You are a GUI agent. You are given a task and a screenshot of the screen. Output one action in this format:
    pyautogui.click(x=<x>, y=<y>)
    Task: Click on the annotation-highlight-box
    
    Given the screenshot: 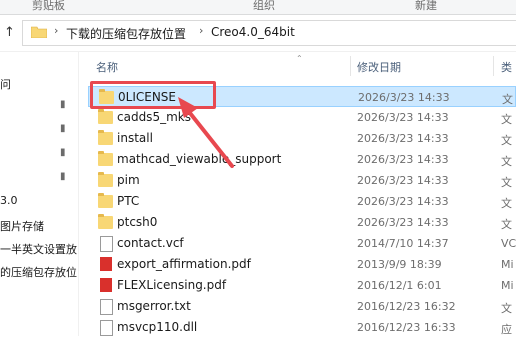 What is the action you would take?
    pyautogui.click(x=153, y=95)
    